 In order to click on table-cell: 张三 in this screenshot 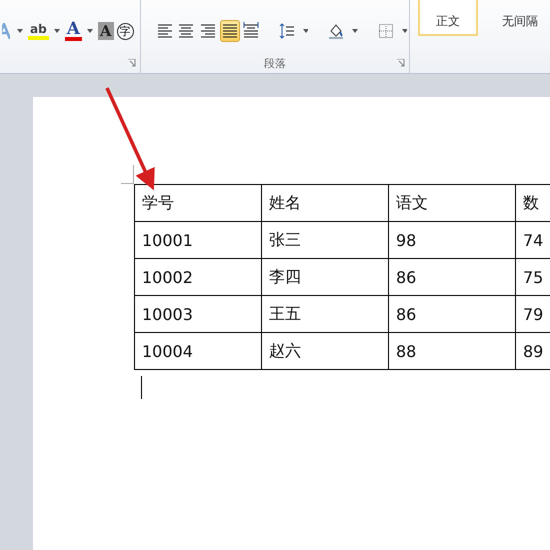, I will do `click(325, 240)`.